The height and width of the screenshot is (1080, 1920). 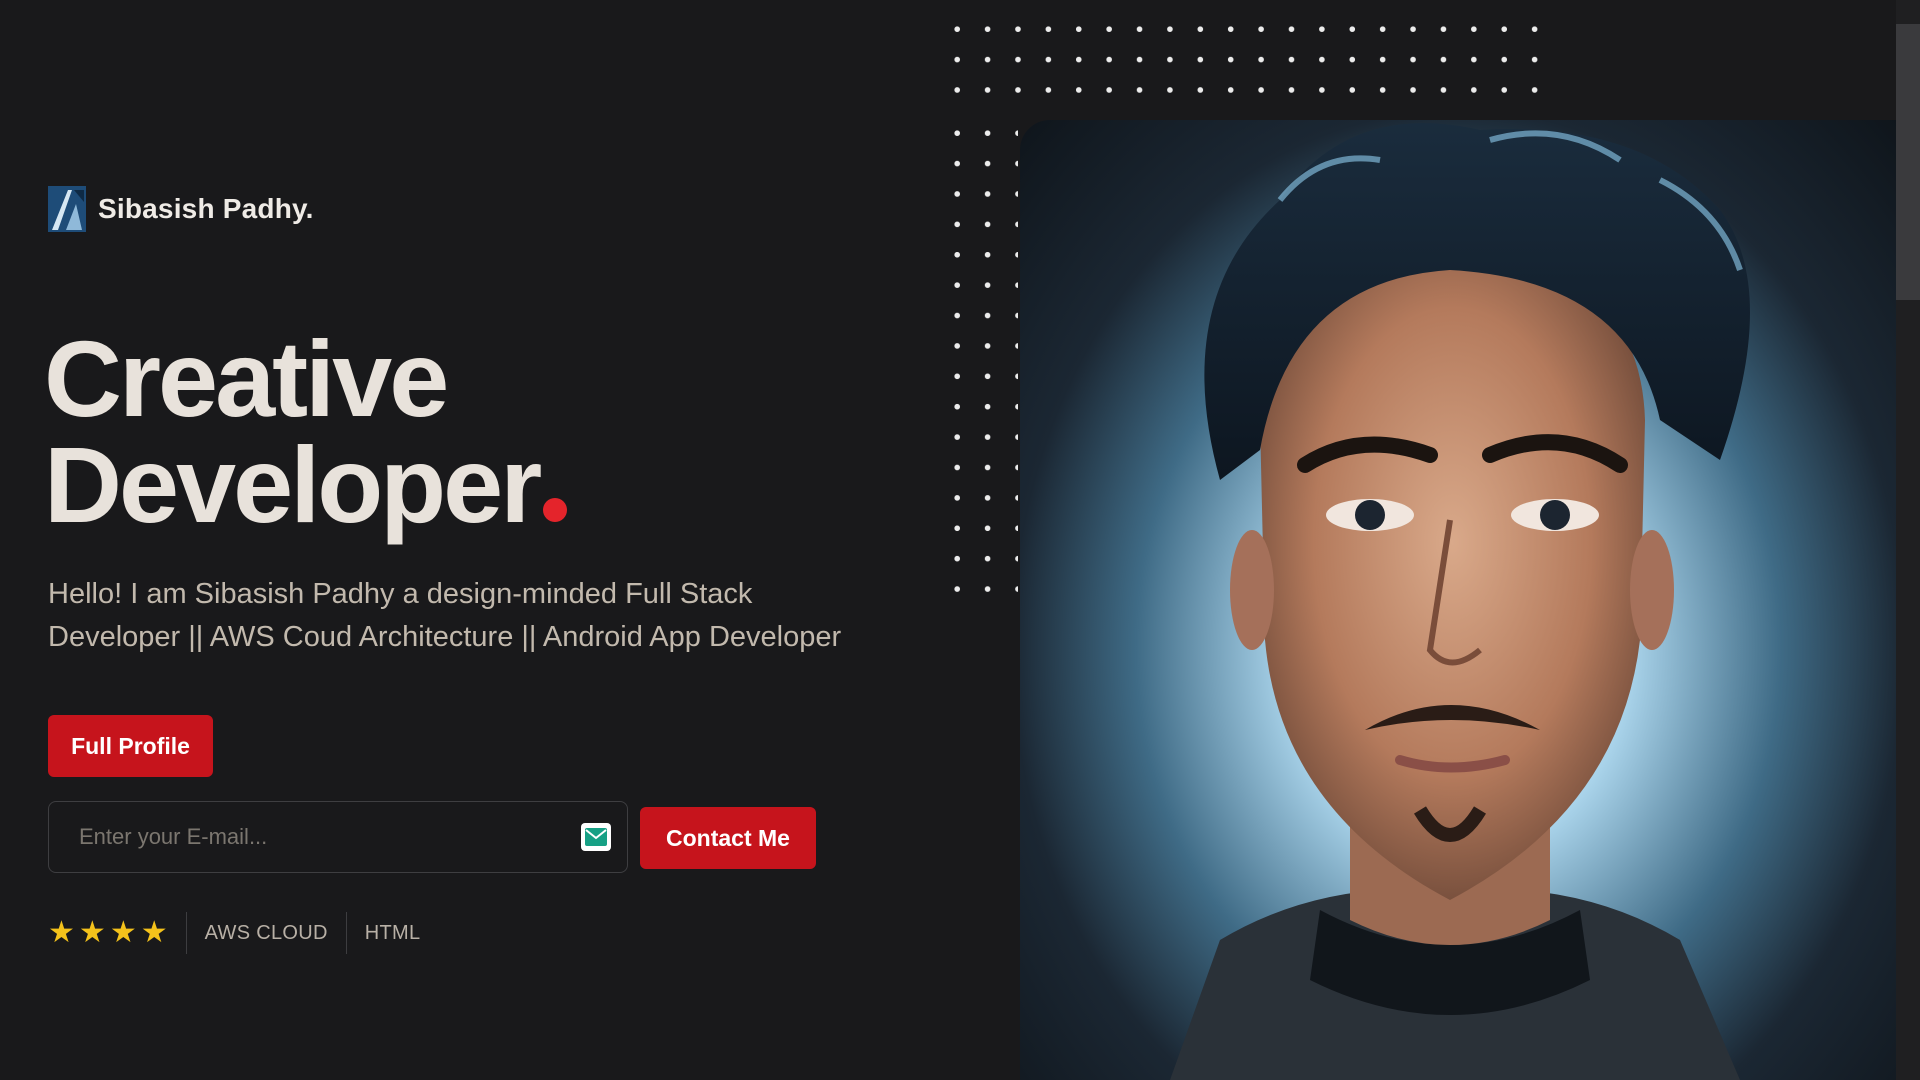 What do you see at coordinates (392, 932) in the screenshot?
I see `skill-tag-html: HTML` at bounding box center [392, 932].